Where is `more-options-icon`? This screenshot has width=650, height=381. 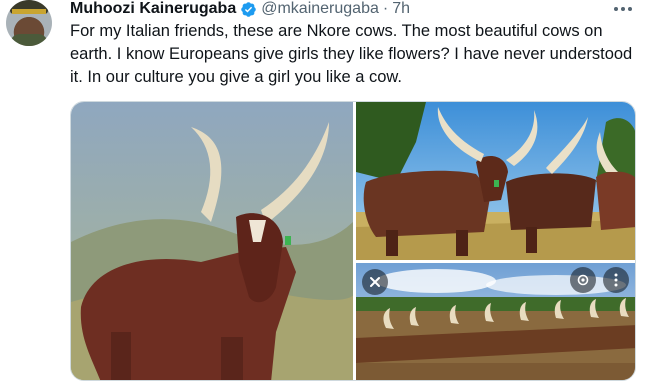
more-options-icon is located at coordinates (623, 9).